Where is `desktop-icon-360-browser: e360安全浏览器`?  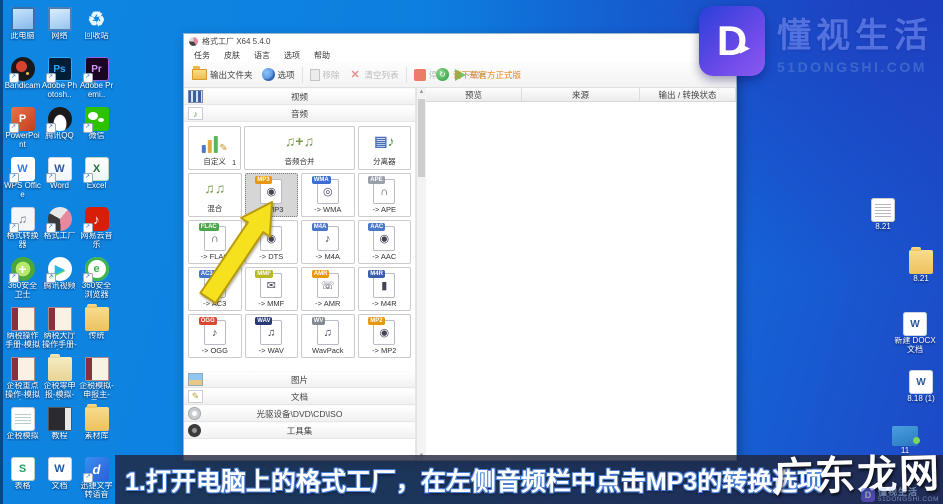
desktop-icon-360-browser: e360安全浏览器 is located at coordinates (96, 280).